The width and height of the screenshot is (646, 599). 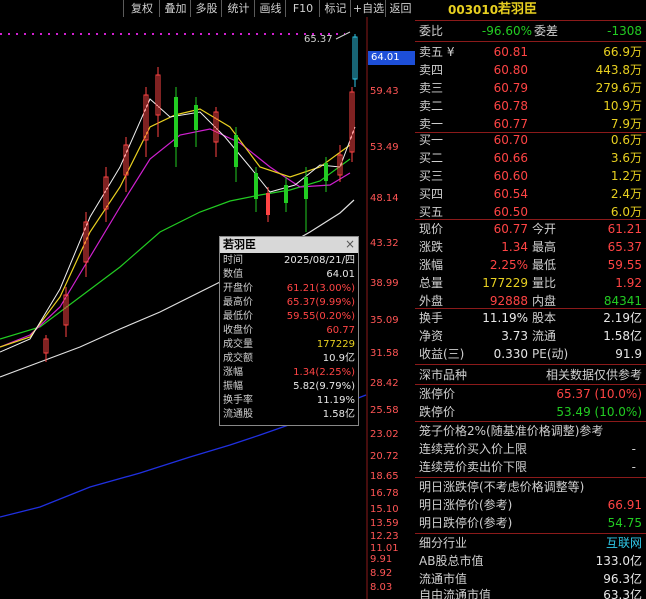 What do you see at coordinates (511, 431) in the screenshot?
I see `cage-price-label: 笼子价格2%(随基准价格调整)参考` at bounding box center [511, 431].